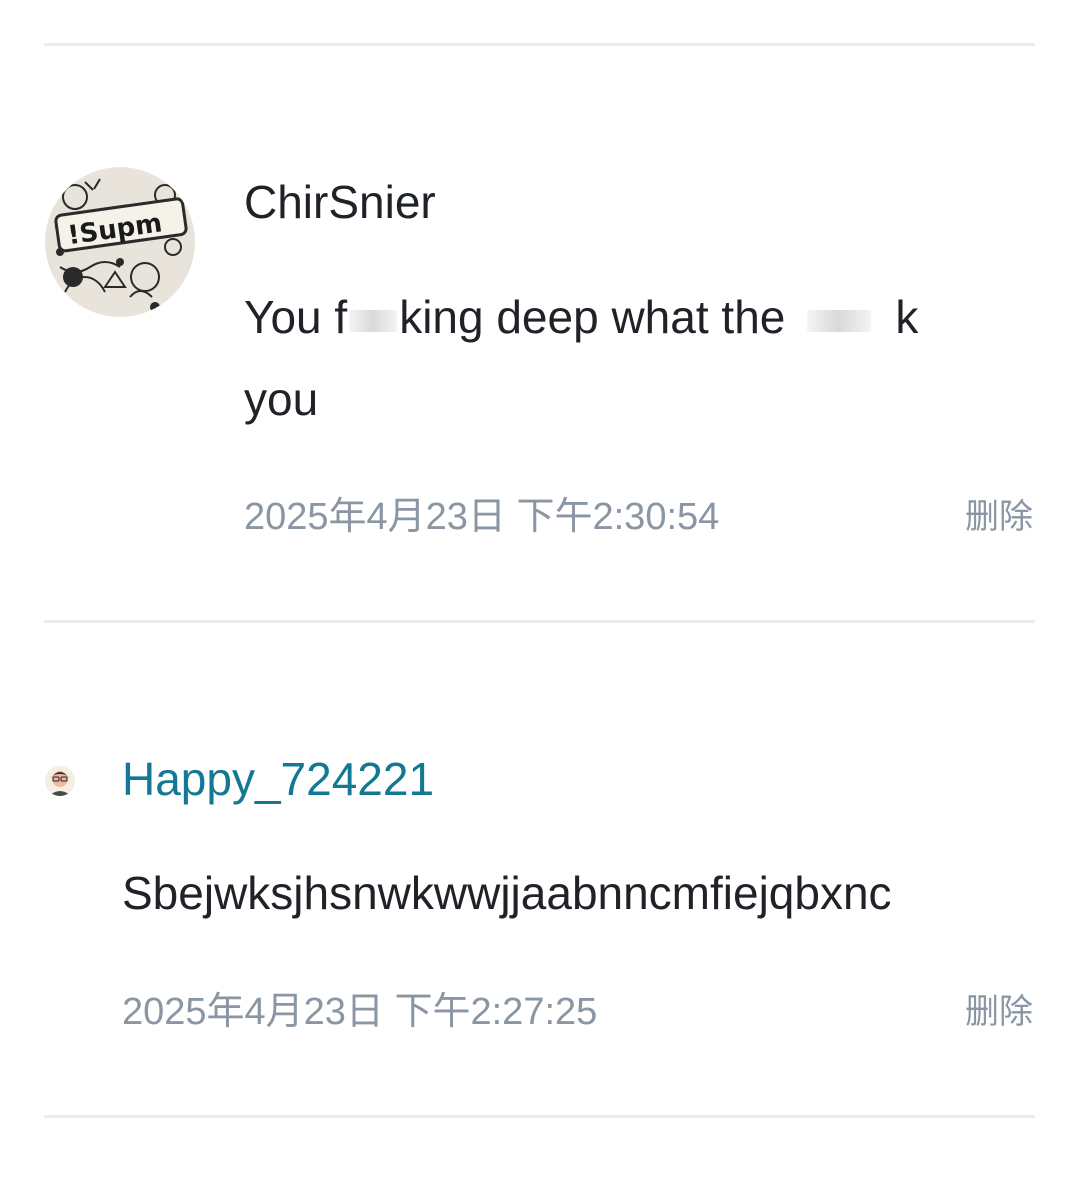 The image size is (1079, 1177). What do you see at coordinates (296, 317) in the screenshot?
I see `comment-text-segment: You f` at bounding box center [296, 317].